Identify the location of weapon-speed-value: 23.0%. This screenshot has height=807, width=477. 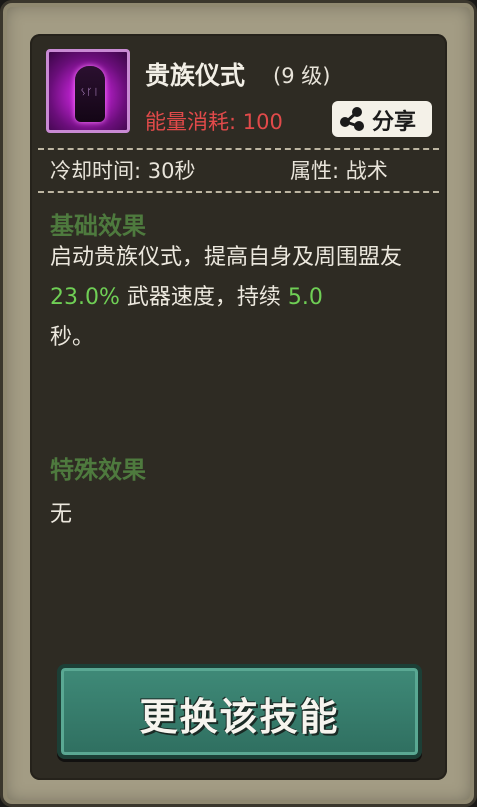
(85, 297).